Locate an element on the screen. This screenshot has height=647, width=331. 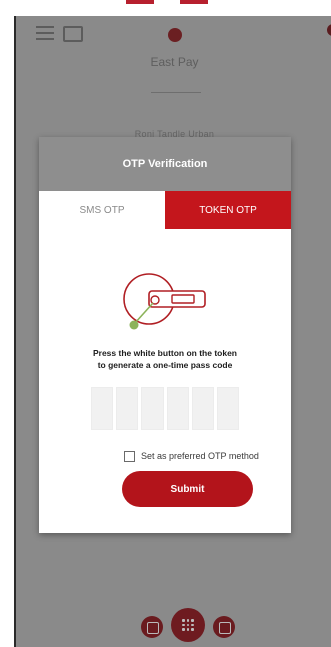
header-divider is located at coordinates (176, 92).